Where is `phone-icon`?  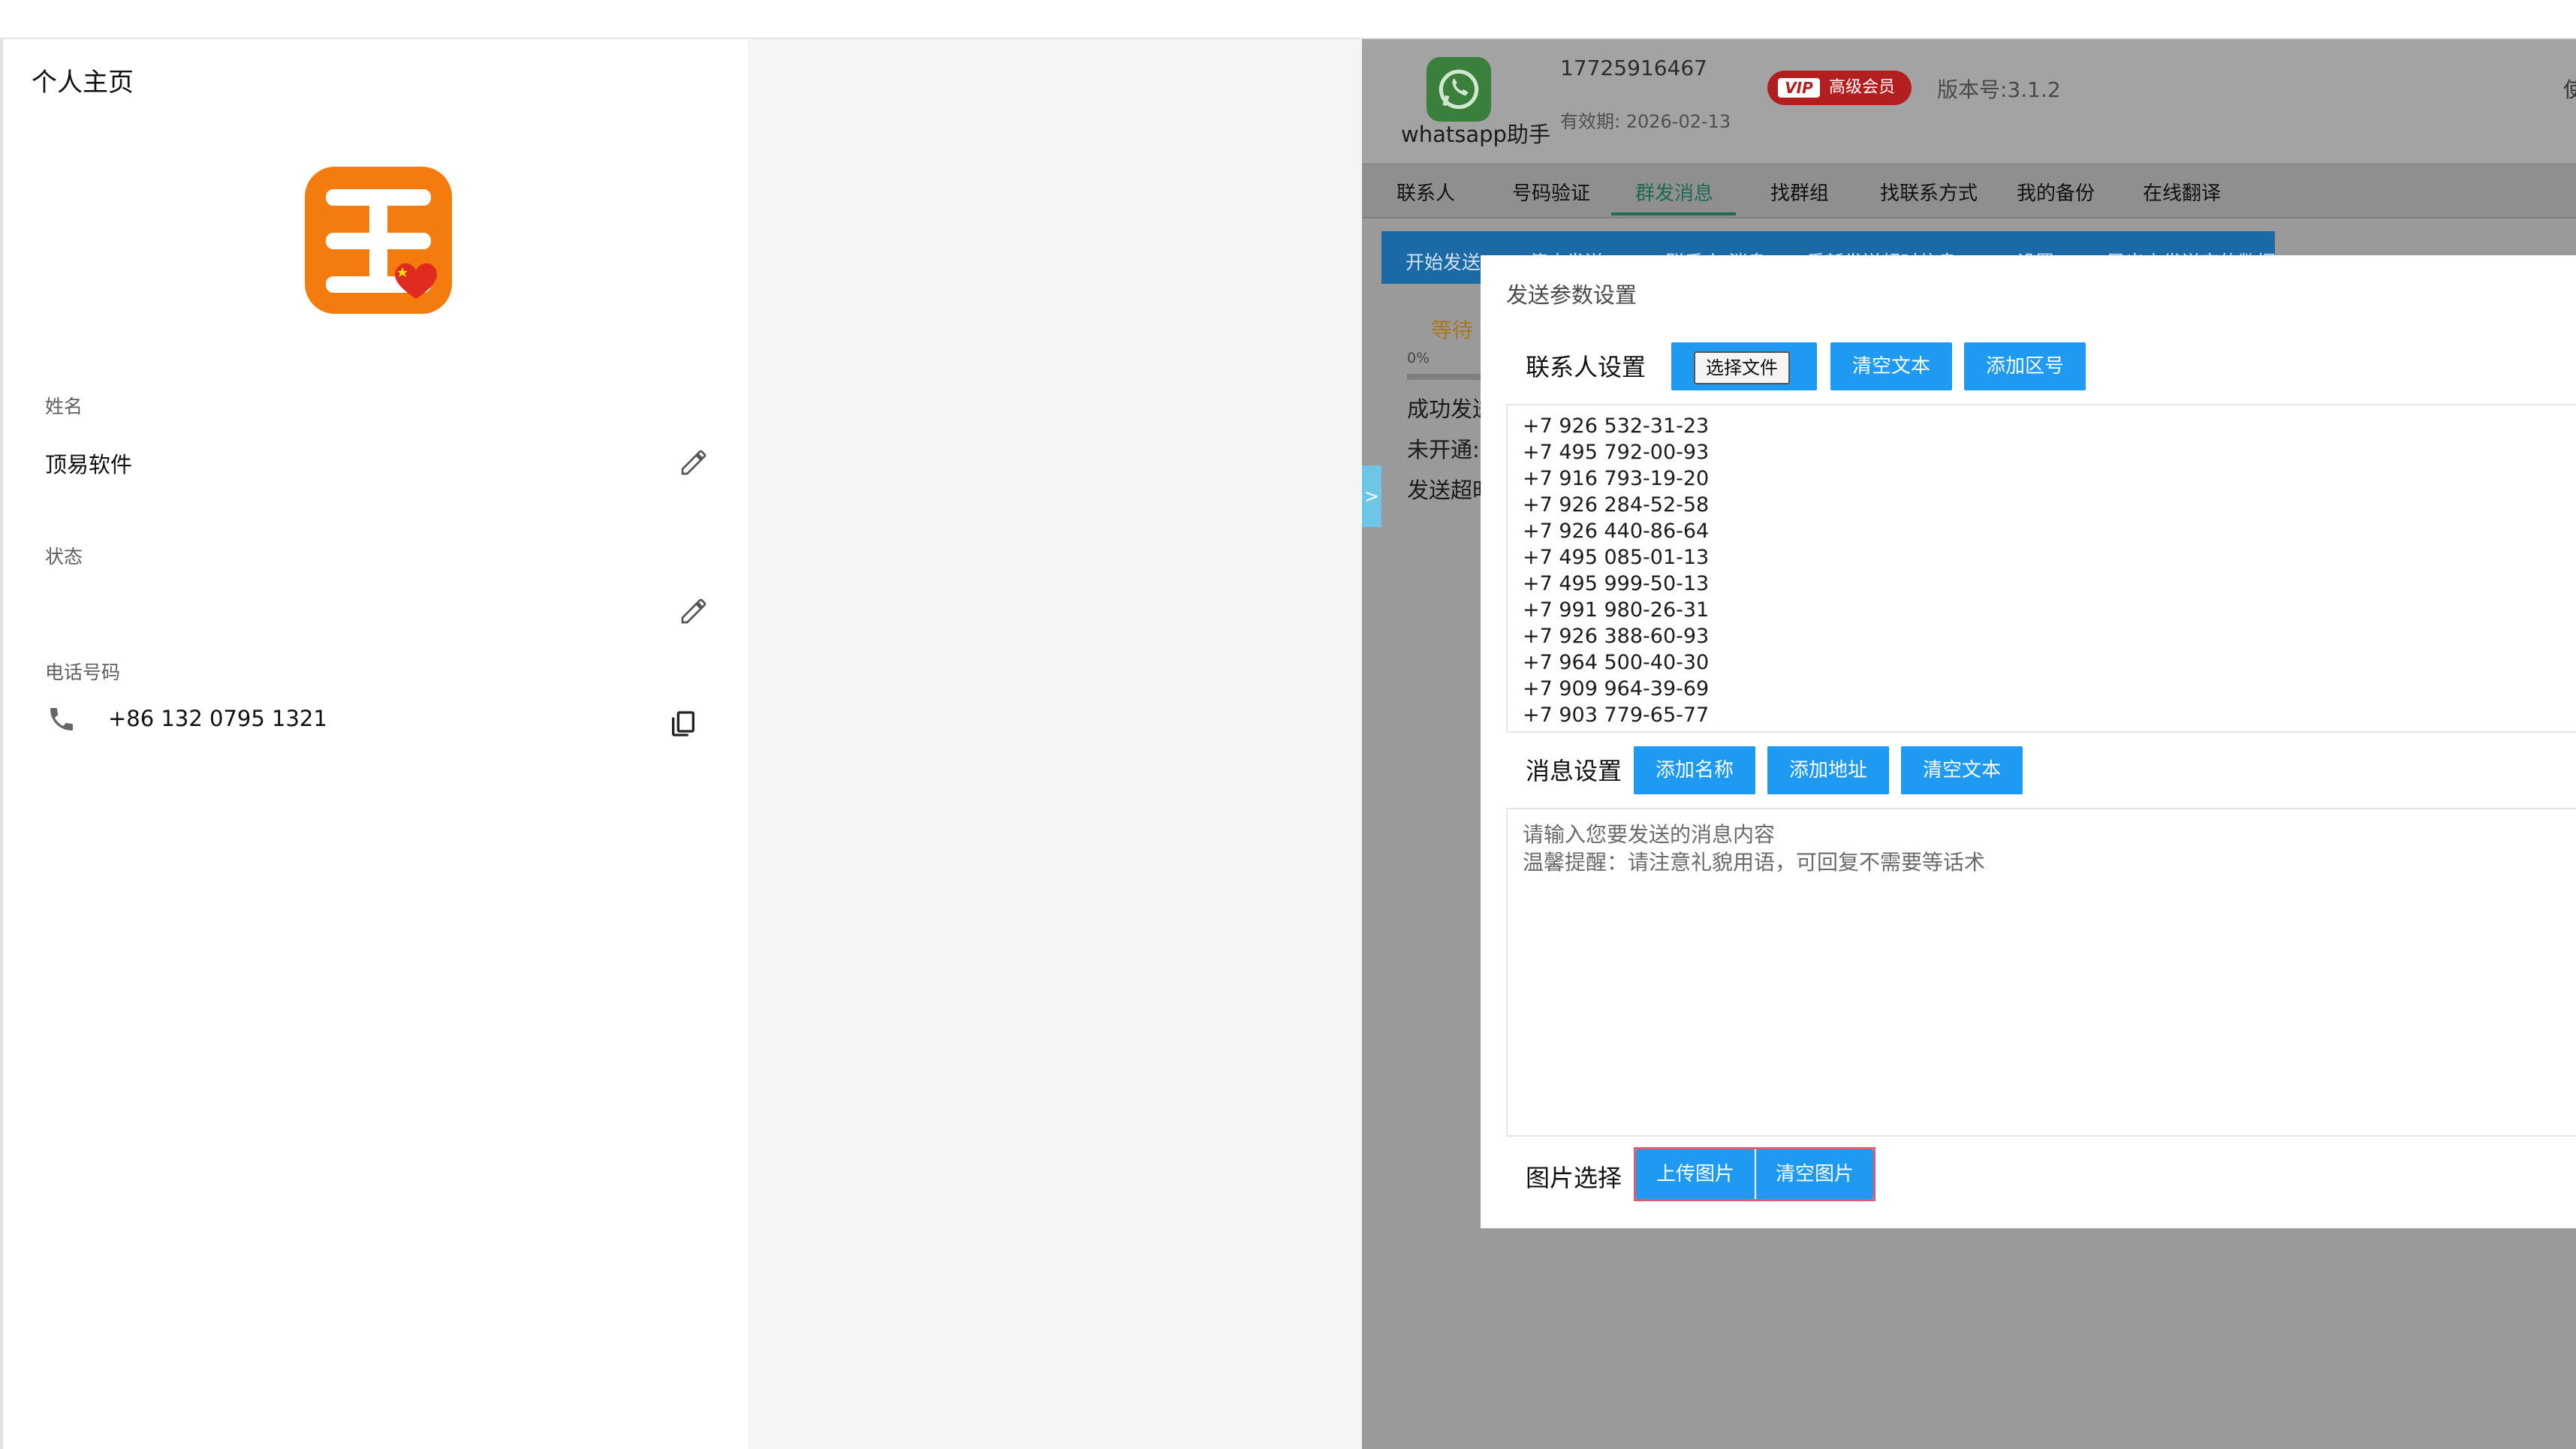 phone-icon is located at coordinates (61, 719).